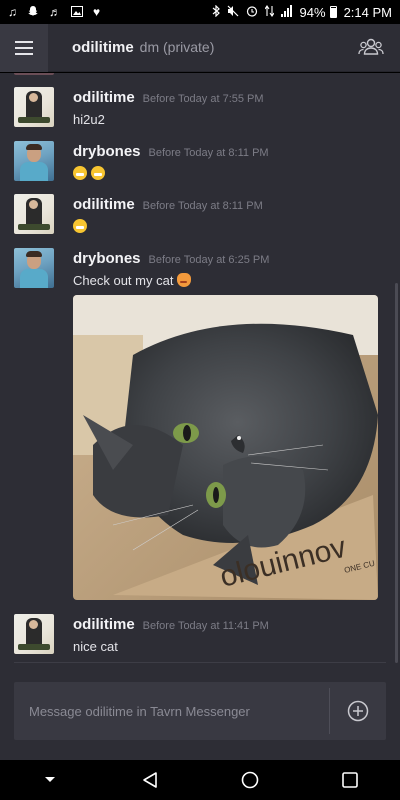 Image resolution: width=400 pixels, height=800 pixels. I want to click on home-button, so click(250, 780).